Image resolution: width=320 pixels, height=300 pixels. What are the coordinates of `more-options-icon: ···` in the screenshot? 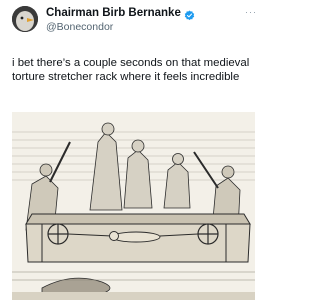 It's located at (251, 12).